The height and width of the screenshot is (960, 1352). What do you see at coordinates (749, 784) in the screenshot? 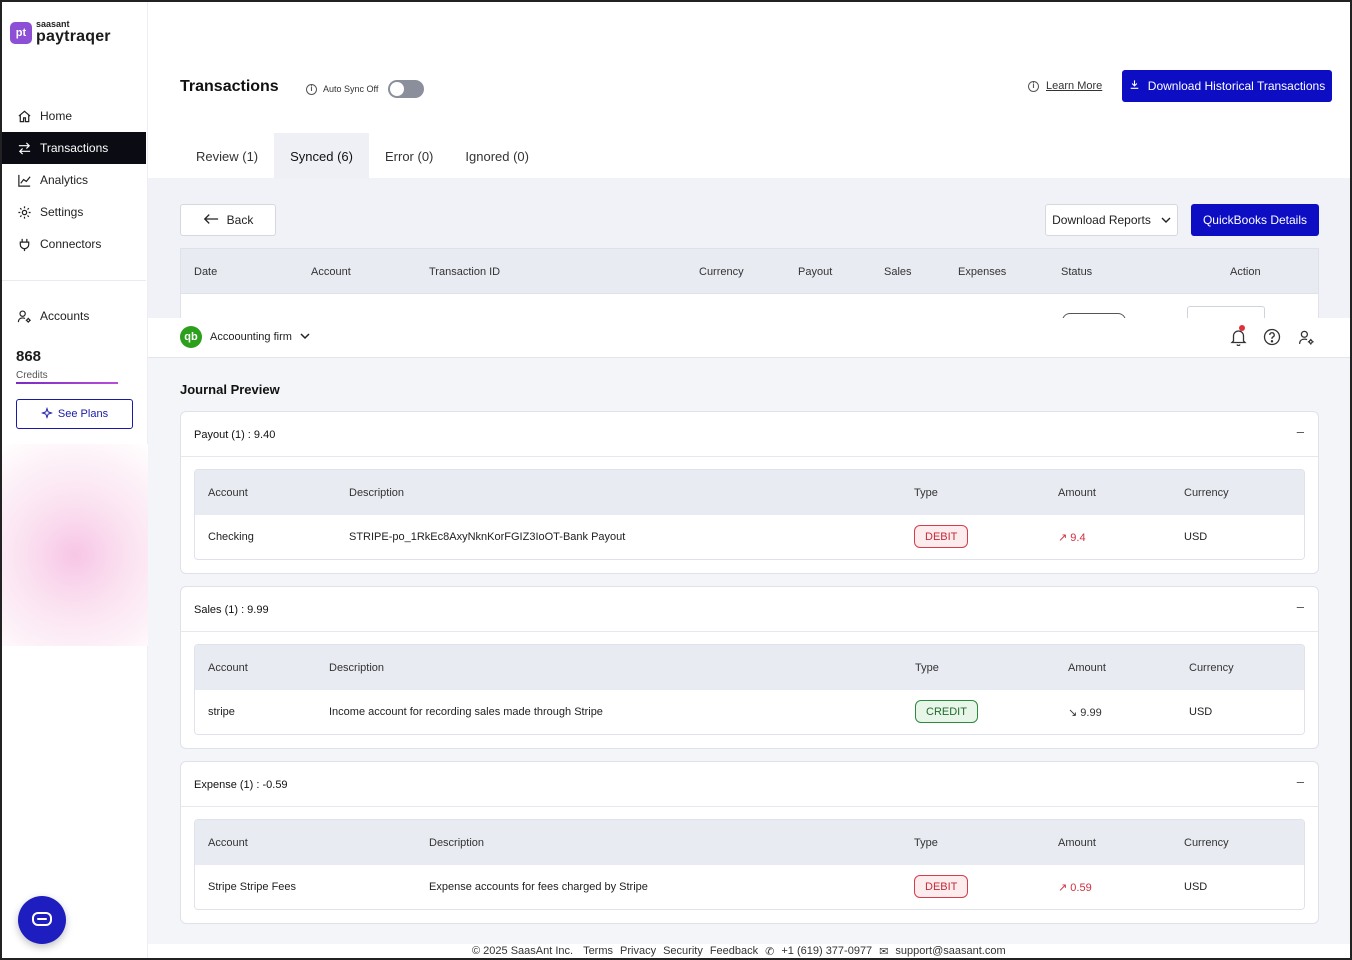
I see `section-header: Expense (1) : -0.59 –` at bounding box center [749, 784].